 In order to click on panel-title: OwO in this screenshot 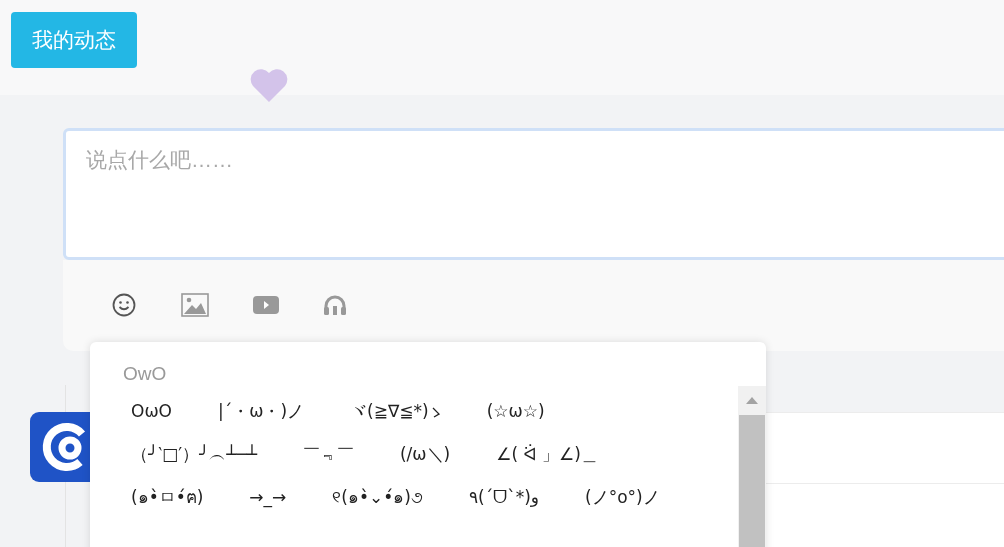, I will do `click(145, 374)`.